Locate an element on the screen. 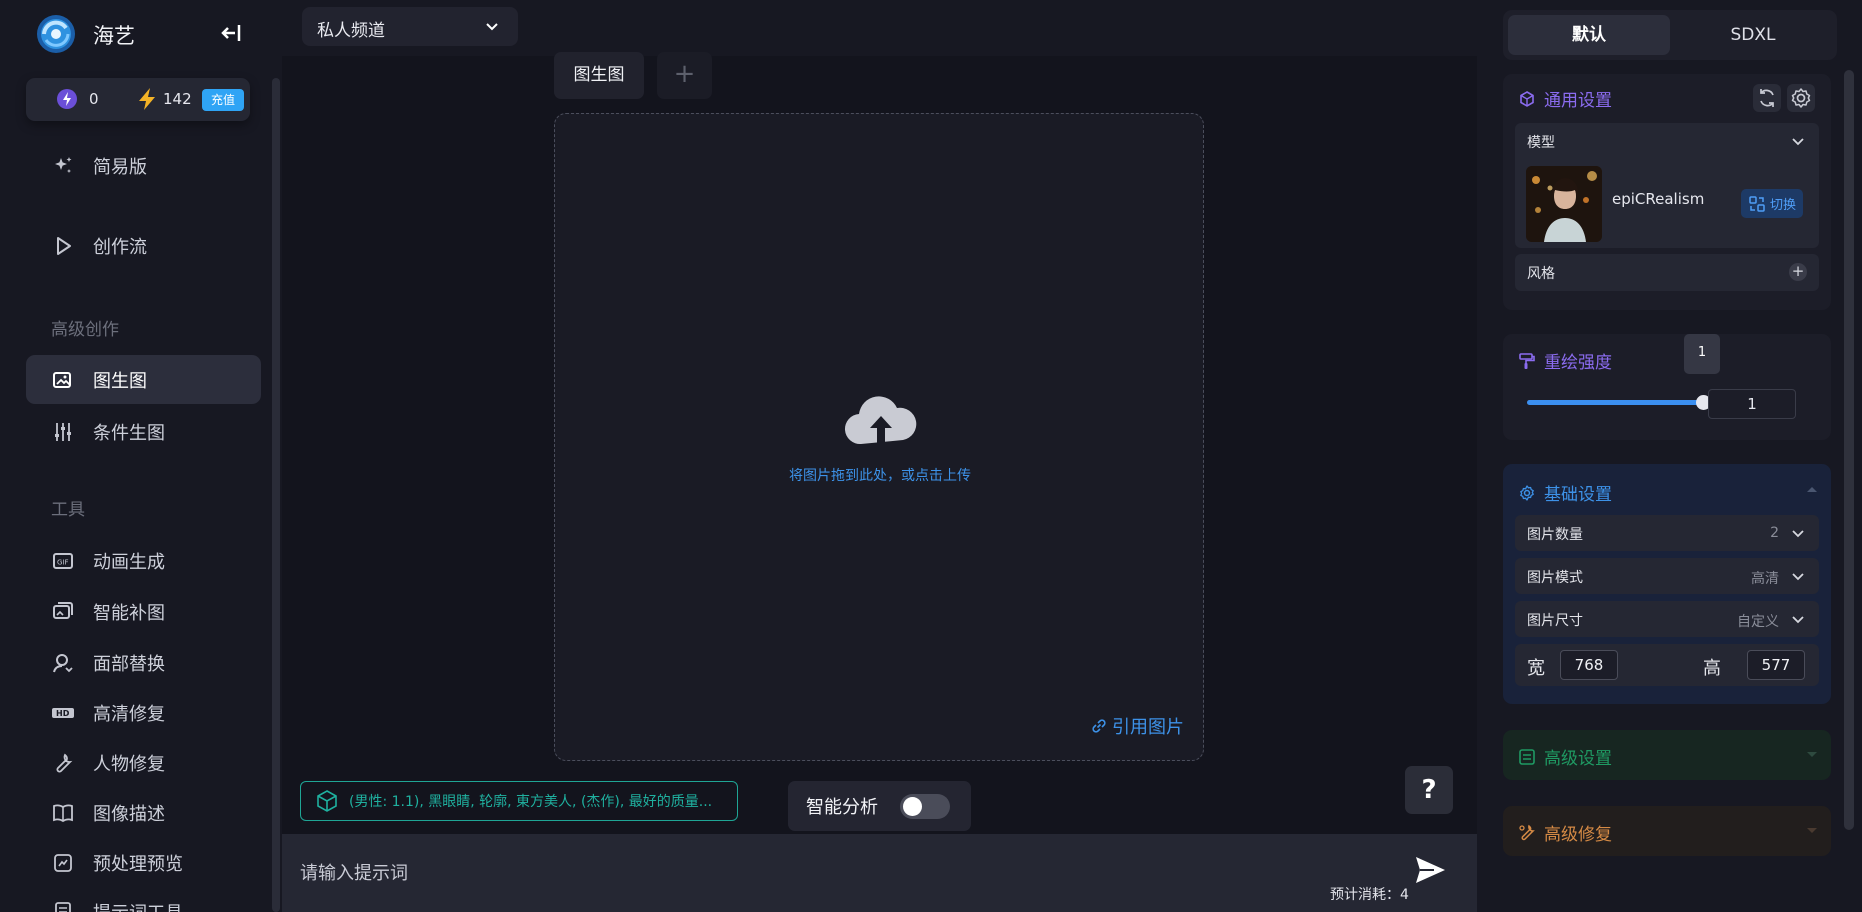  basic-settings-title: 基础设置 is located at coordinates (1565, 492).